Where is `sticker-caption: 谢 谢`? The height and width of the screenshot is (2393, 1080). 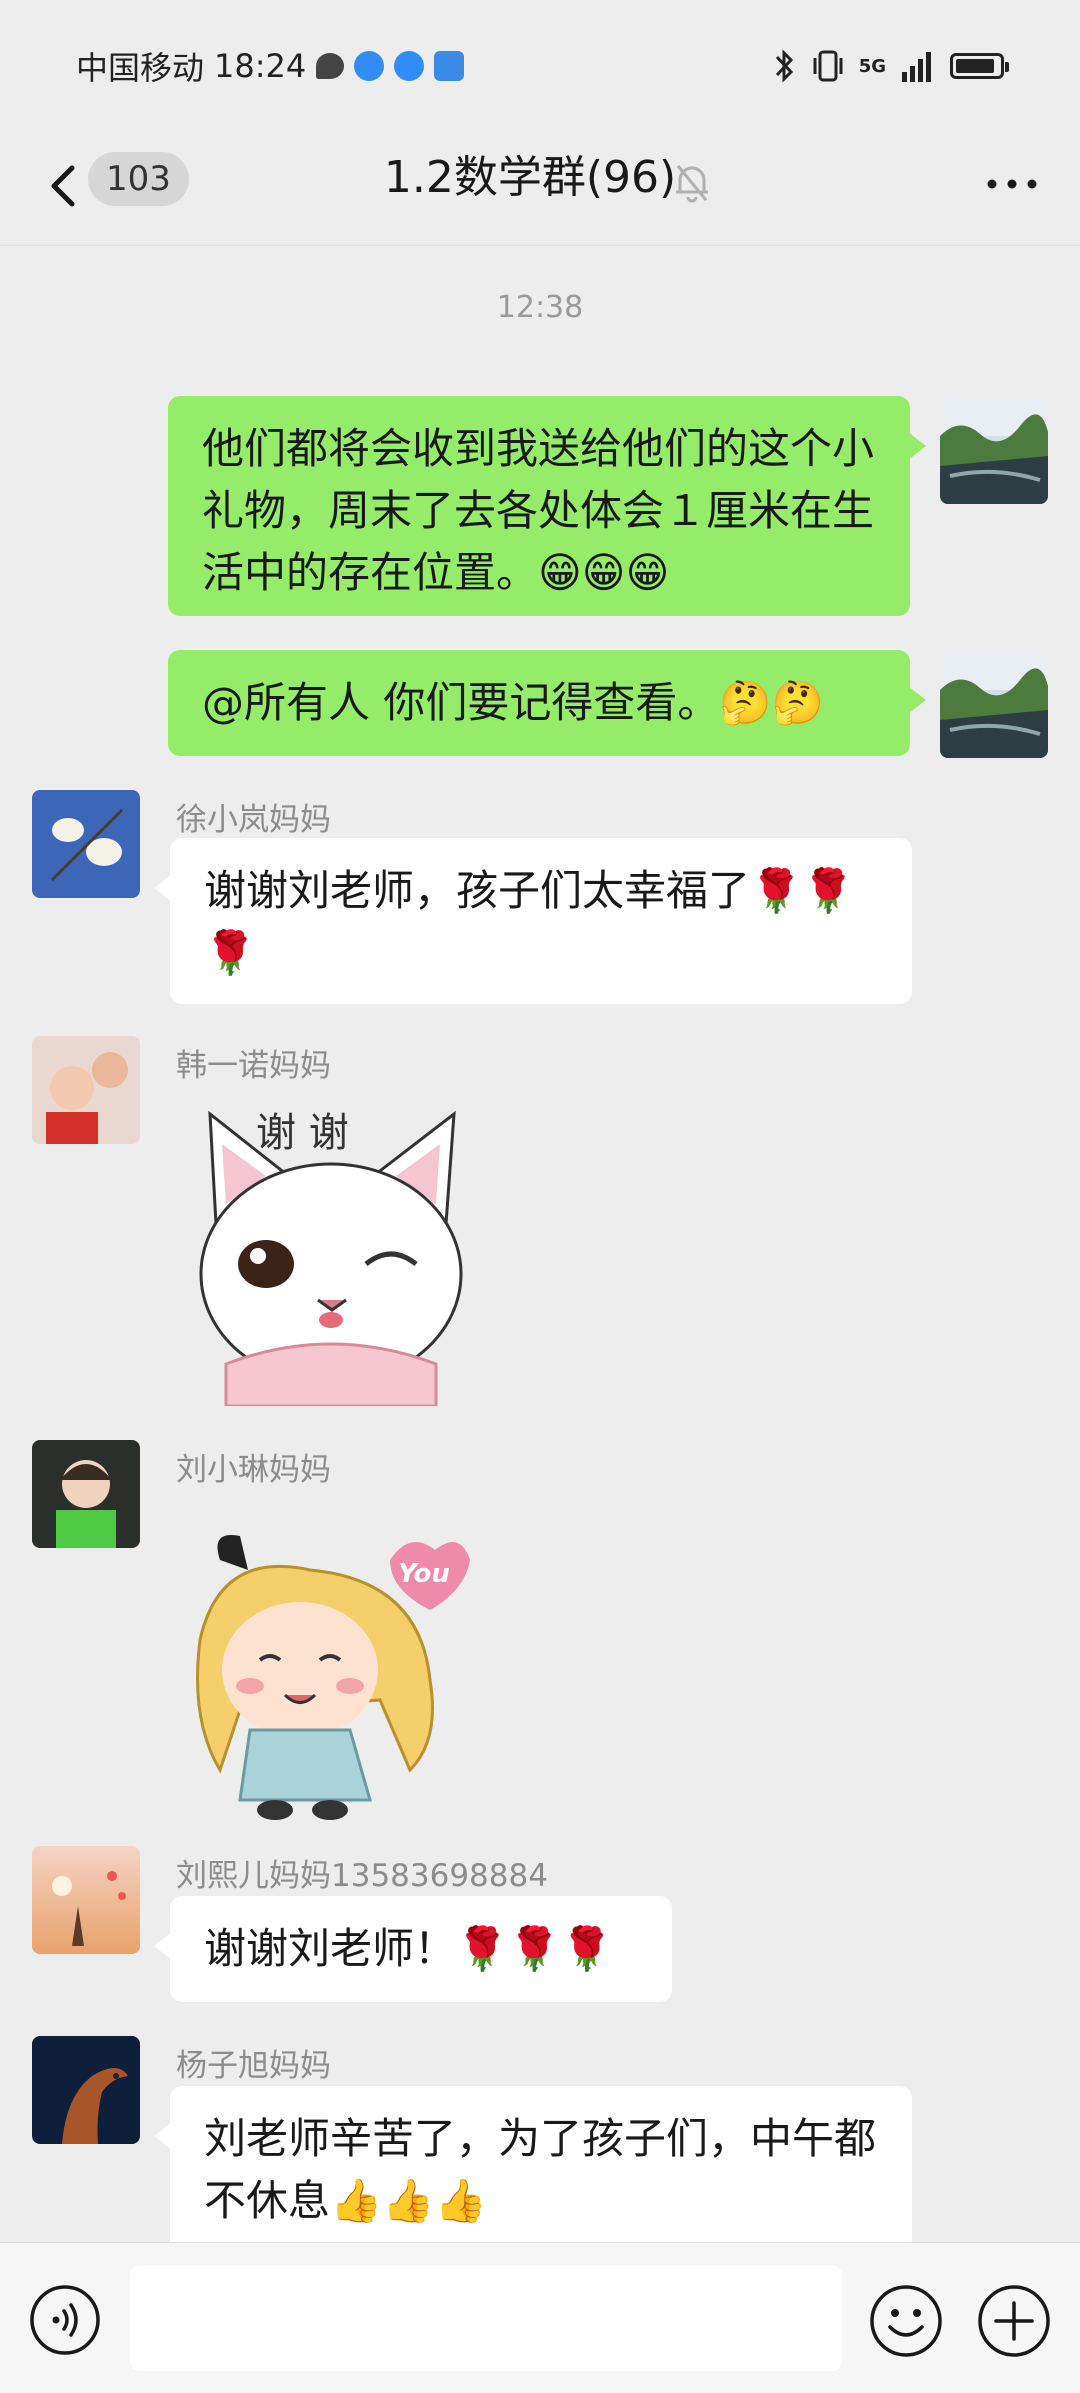 sticker-caption: 谢 谢 is located at coordinates (302, 1133).